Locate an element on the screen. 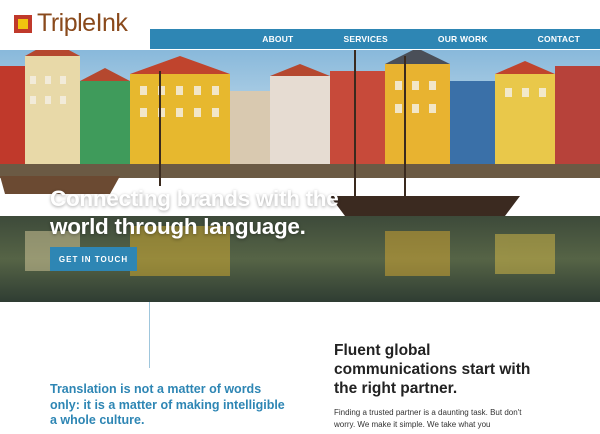 The image size is (600, 434). brand-logo: TripleInk is located at coordinates (71, 23).